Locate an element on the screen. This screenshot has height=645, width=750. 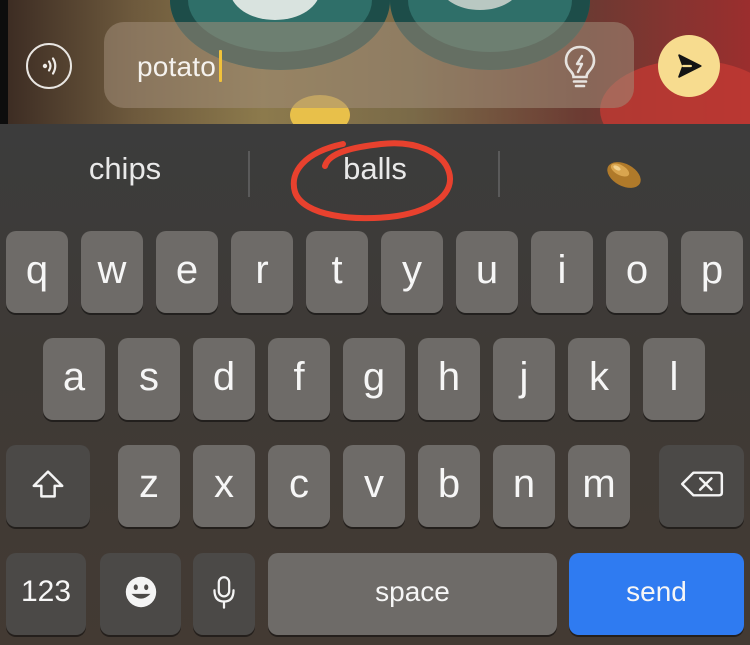
key-p: p is located at coordinates (712, 272).